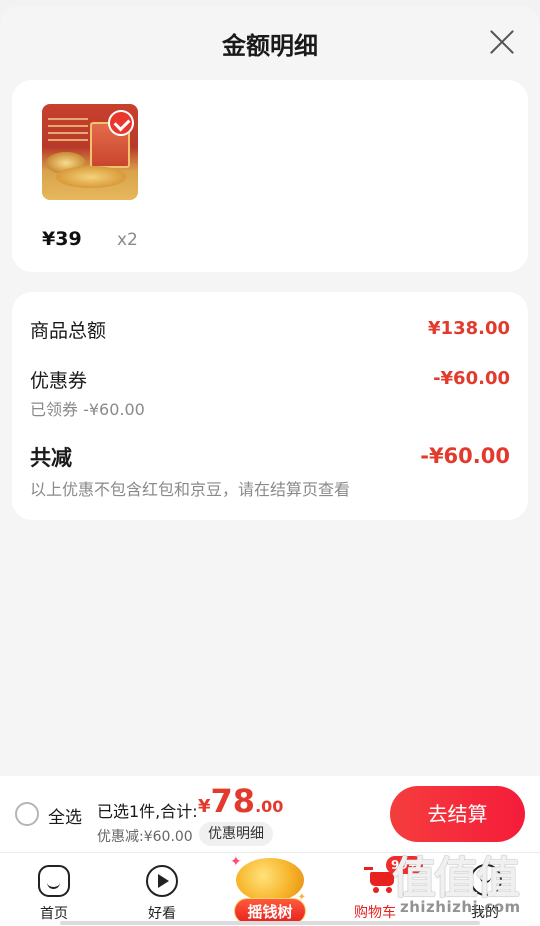 The width and height of the screenshot is (540, 926). What do you see at coordinates (269, 806) in the screenshot?
I see `total-decimal: .00` at bounding box center [269, 806].